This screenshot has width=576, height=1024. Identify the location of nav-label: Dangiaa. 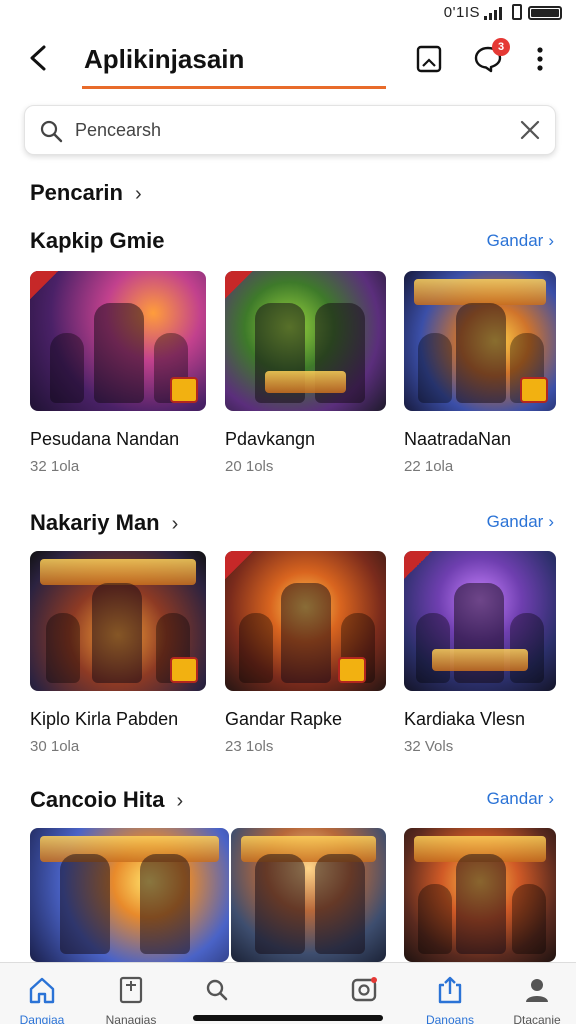
(42, 1018).